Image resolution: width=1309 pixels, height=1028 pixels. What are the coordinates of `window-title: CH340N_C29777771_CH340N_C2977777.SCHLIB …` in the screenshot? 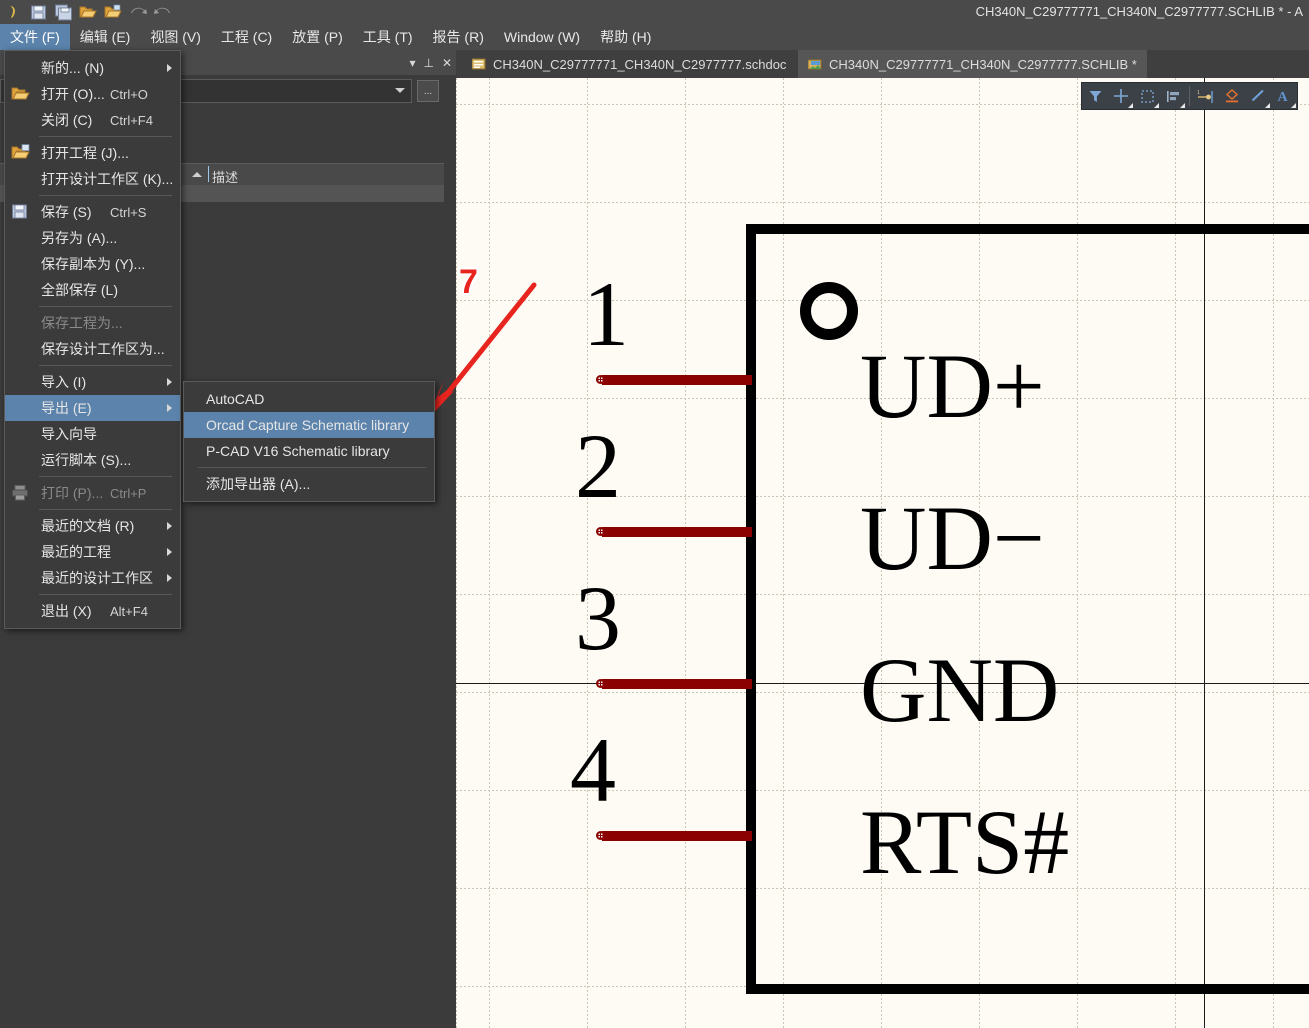 It's located at (1139, 11).